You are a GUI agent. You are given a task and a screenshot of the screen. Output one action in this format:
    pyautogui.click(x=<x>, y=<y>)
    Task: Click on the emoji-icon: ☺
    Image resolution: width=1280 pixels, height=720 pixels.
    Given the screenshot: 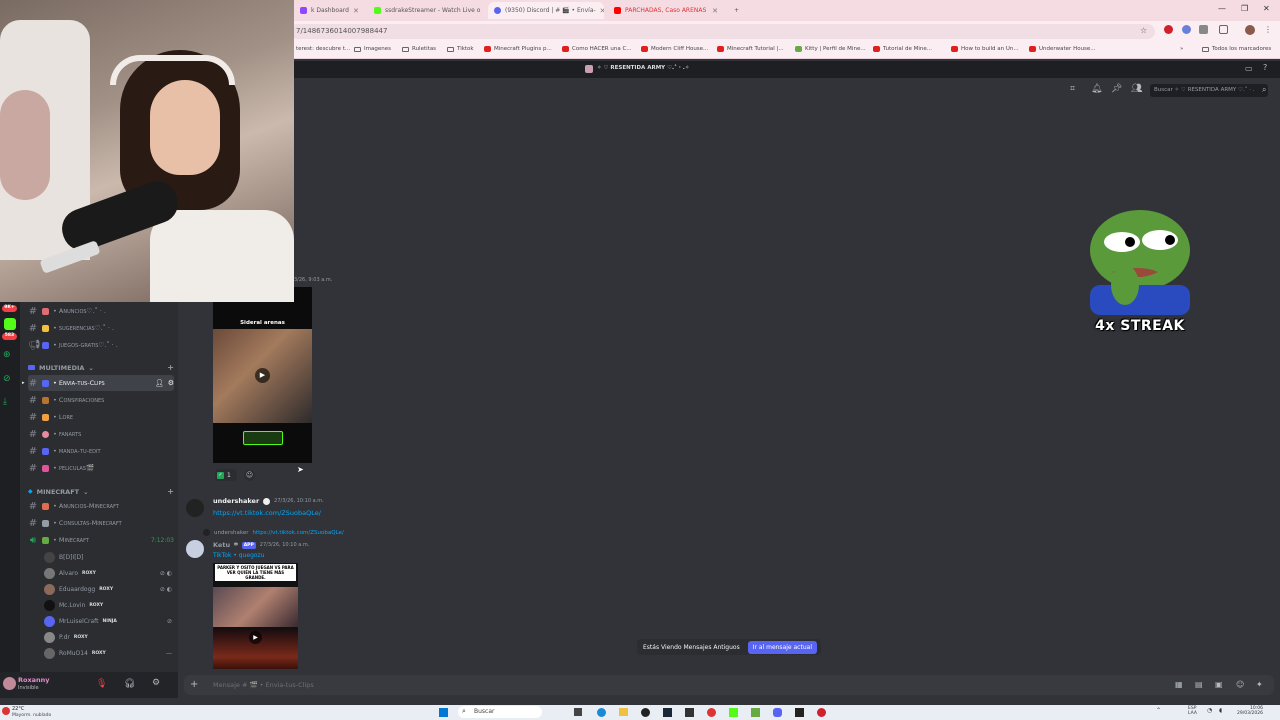 What is the action you would take?
    pyautogui.click(x=1240, y=684)
    